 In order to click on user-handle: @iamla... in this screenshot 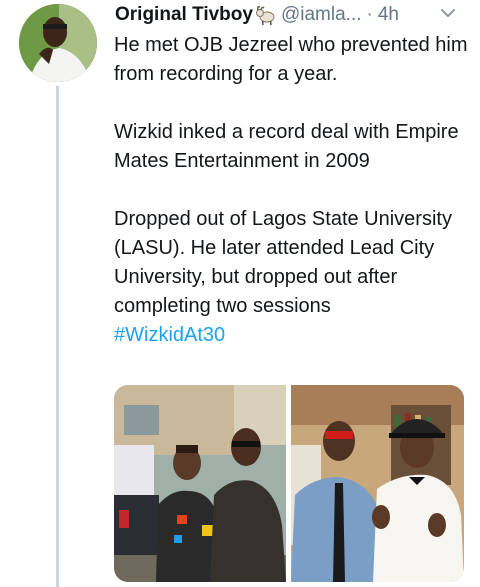, I will do `click(321, 15)`.